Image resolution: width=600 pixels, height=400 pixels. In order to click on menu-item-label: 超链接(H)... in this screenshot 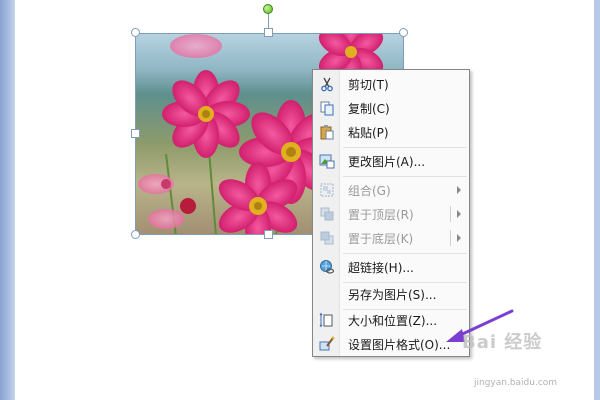, I will do `click(381, 267)`.